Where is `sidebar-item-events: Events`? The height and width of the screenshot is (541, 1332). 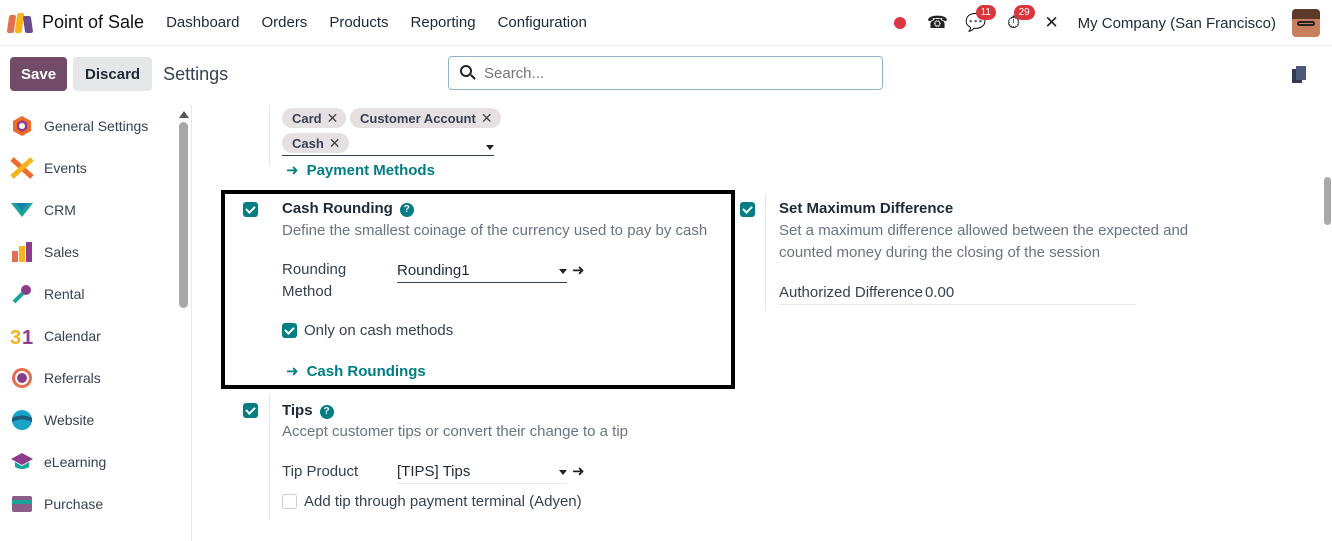
sidebar-item-events: Events is located at coordinates (95, 168).